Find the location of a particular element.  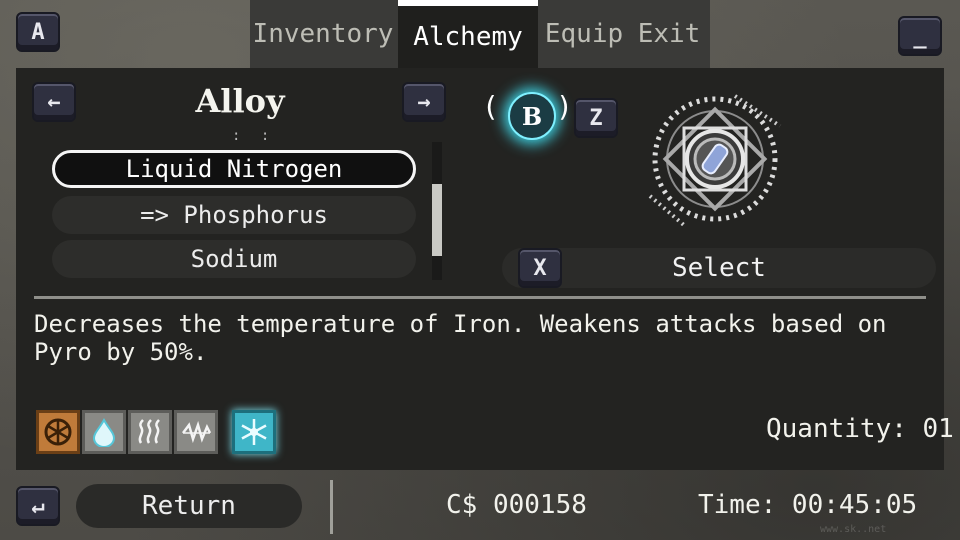

category-title: Alloy is located at coordinates (240, 101).